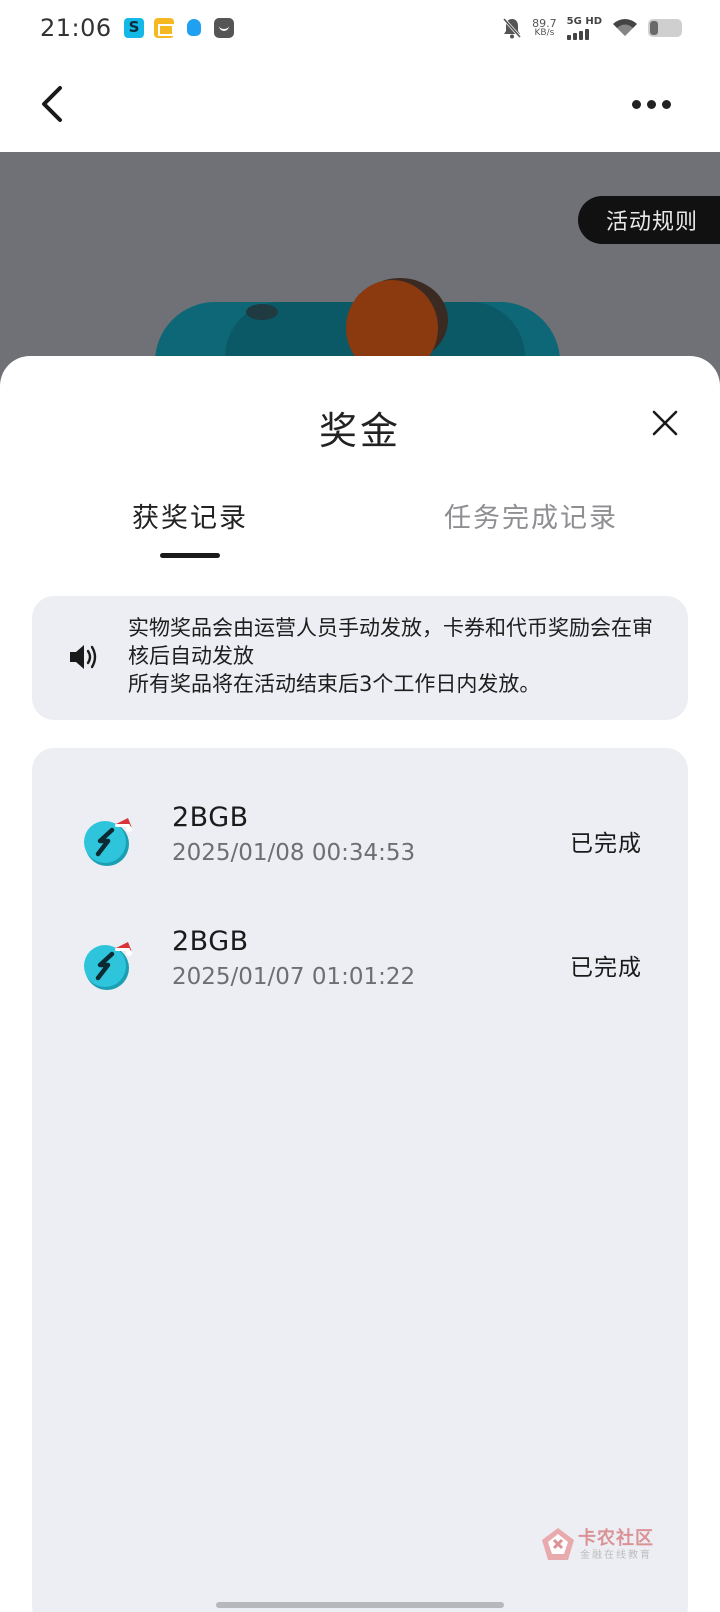 The image size is (720, 1612). I want to click on close-icon, so click(665, 423).